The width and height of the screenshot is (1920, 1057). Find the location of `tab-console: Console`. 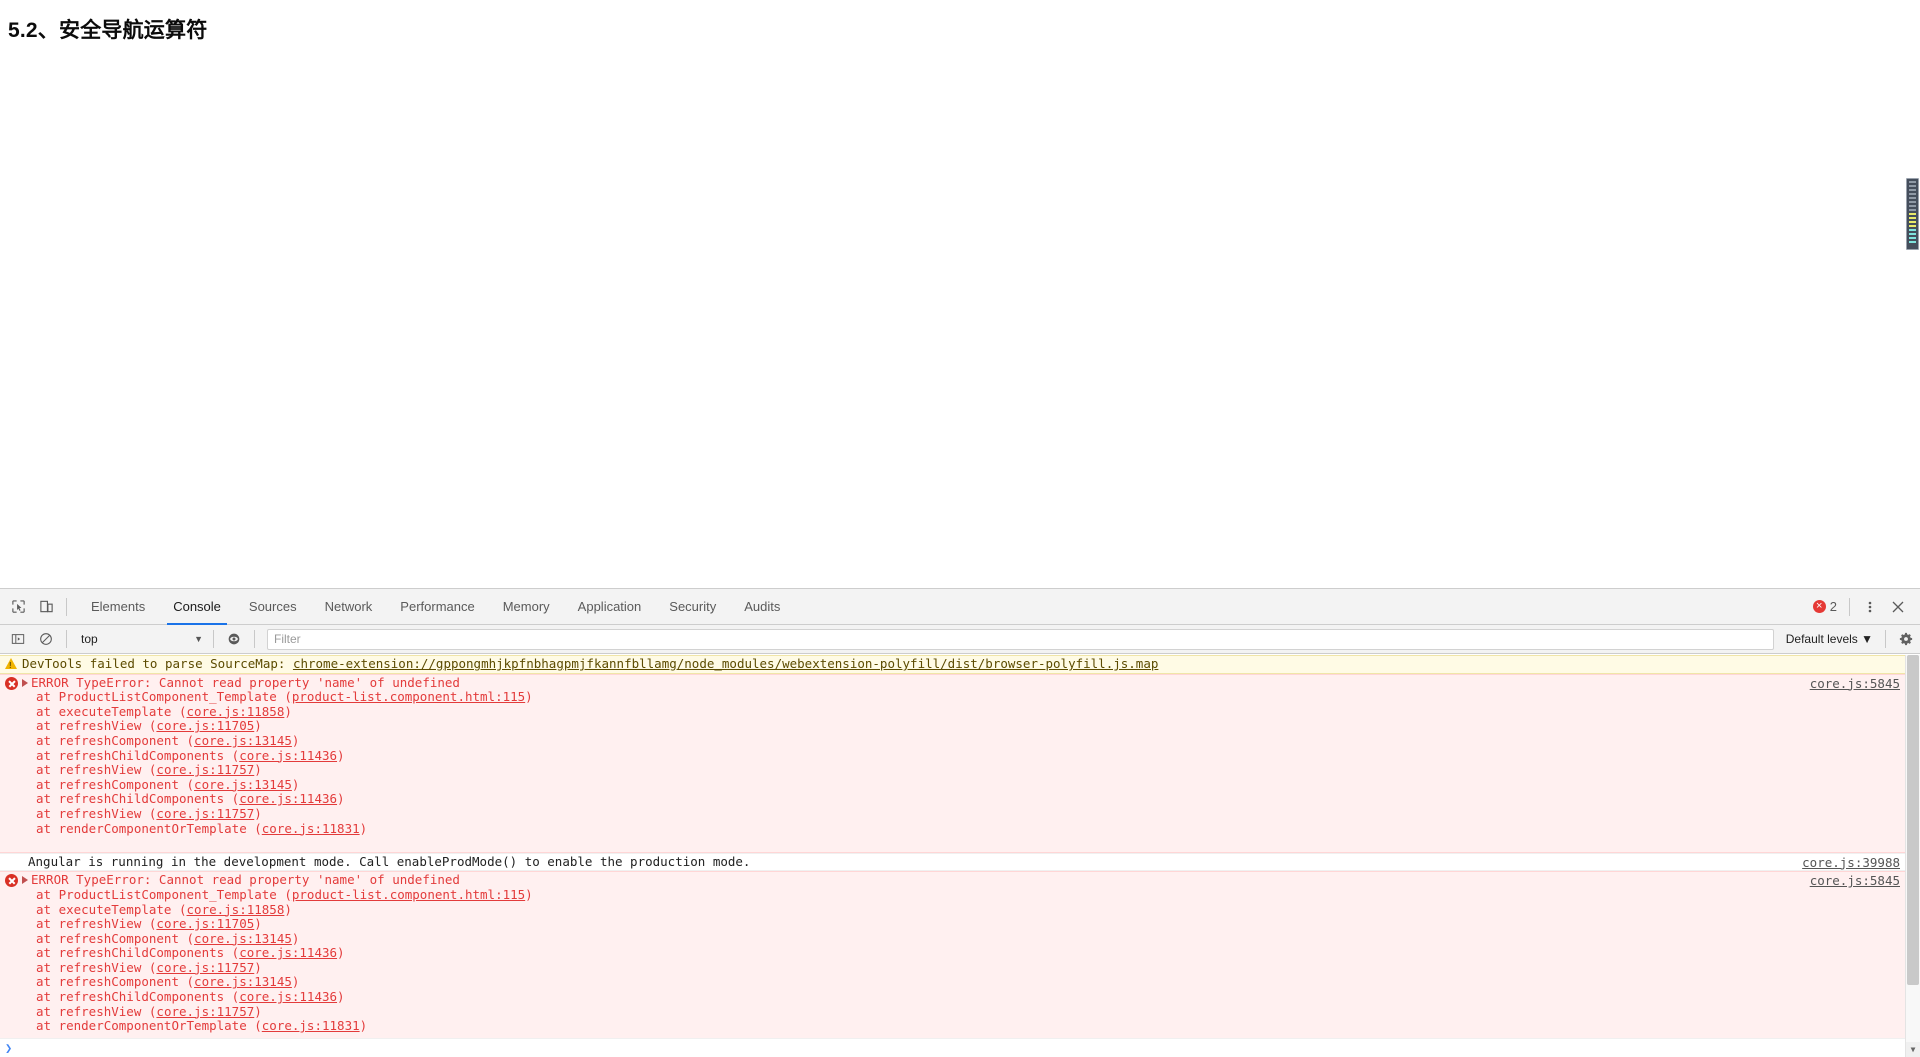

tab-console: Console is located at coordinates (197, 607).